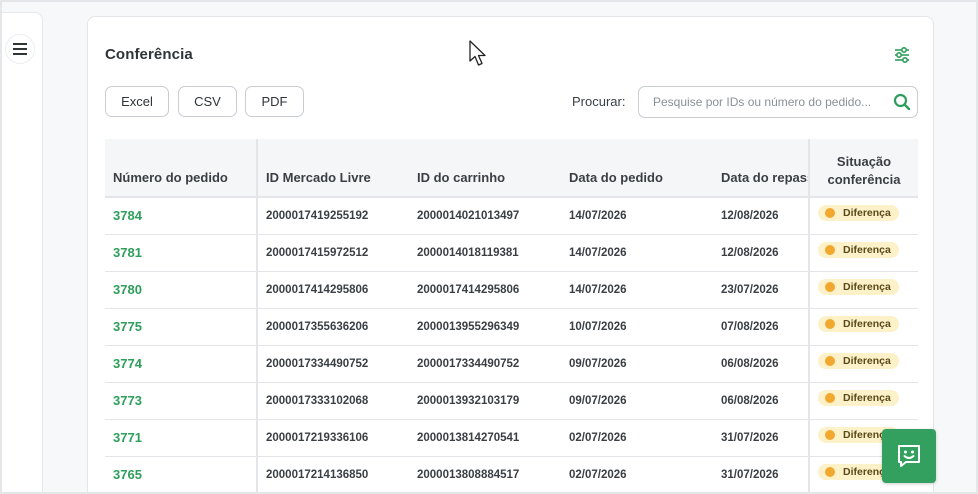 This screenshot has width=978, height=494. Describe the element at coordinates (149, 54) in the screenshot. I see `page-title: Conferência` at that location.